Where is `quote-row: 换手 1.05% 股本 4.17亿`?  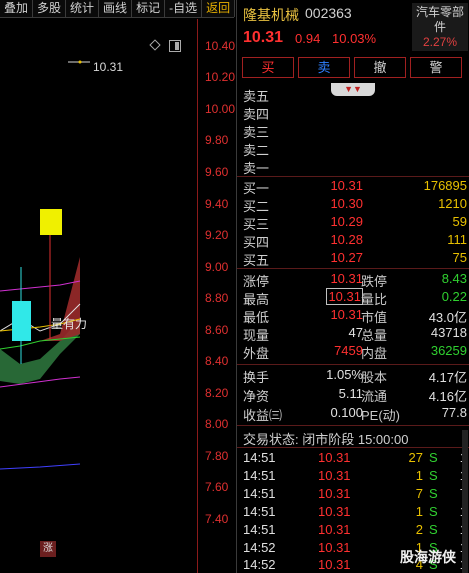 quote-row: 换手 1.05% 股本 4.17亿 is located at coordinates (355, 376).